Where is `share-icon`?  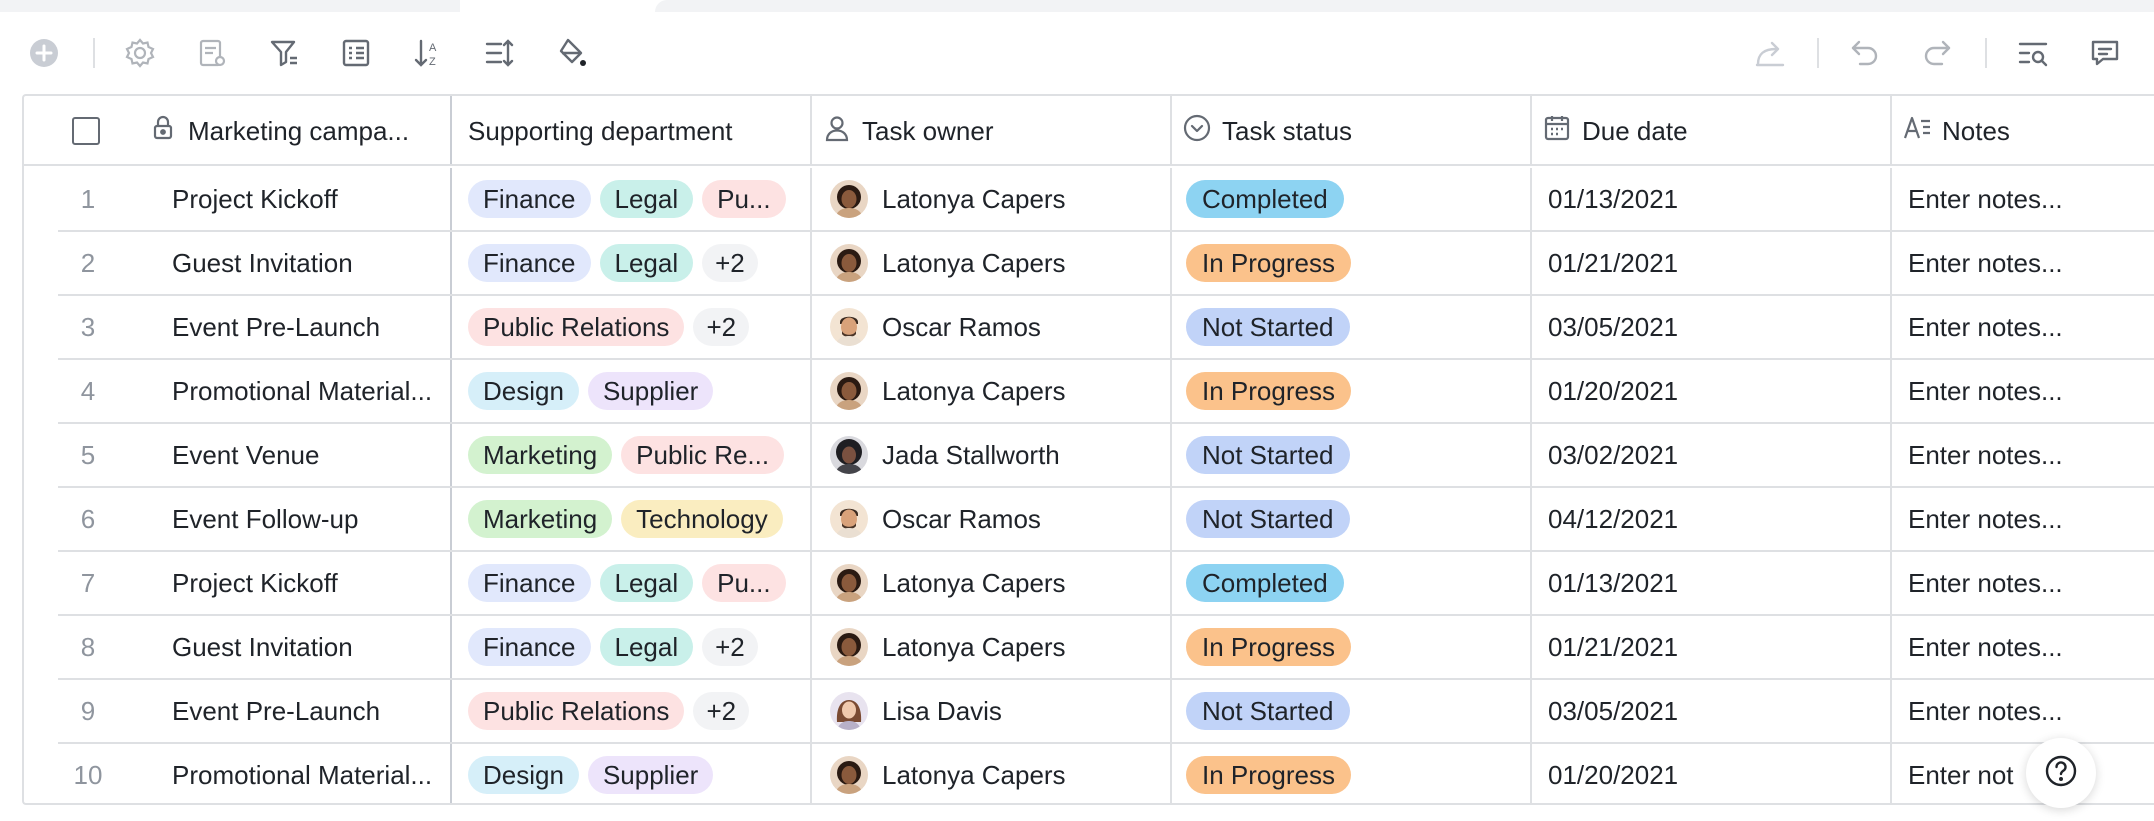 share-icon is located at coordinates (1770, 53).